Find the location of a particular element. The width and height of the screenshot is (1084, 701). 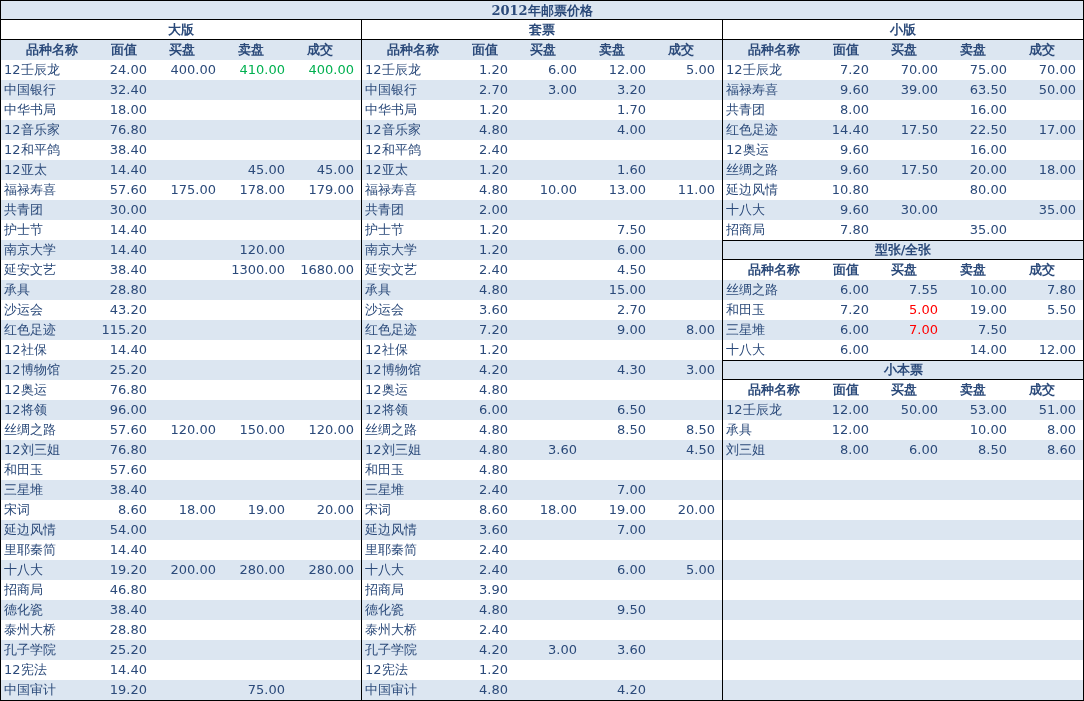

stamp-name: 护士节 is located at coordinates (384, 230).